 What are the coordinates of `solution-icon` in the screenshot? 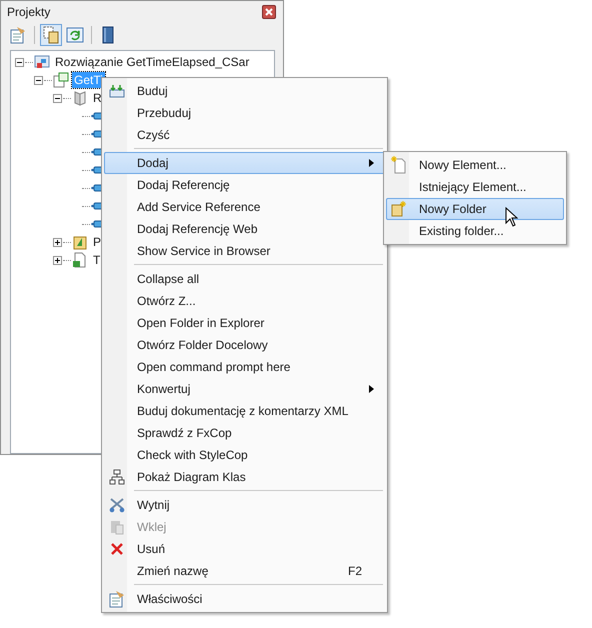 It's located at (42, 62).